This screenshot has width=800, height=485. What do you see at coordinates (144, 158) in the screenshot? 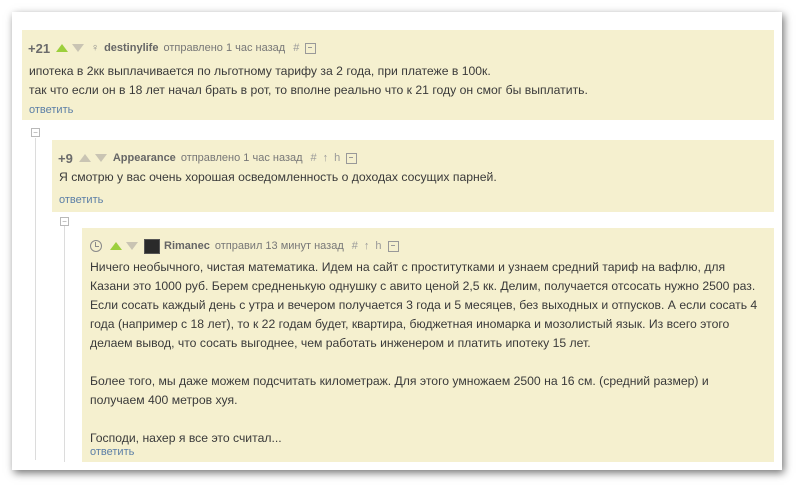
I see `comment-author: Appearance` at bounding box center [144, 158].